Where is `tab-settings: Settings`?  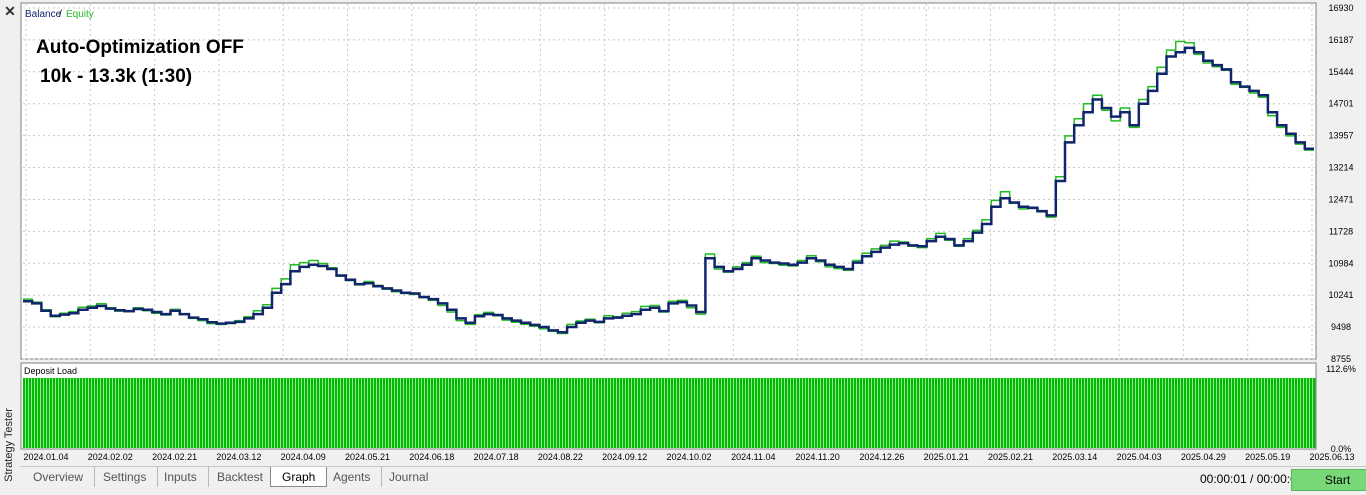 tab-settings: Settings is located at coordinates (125, 477).